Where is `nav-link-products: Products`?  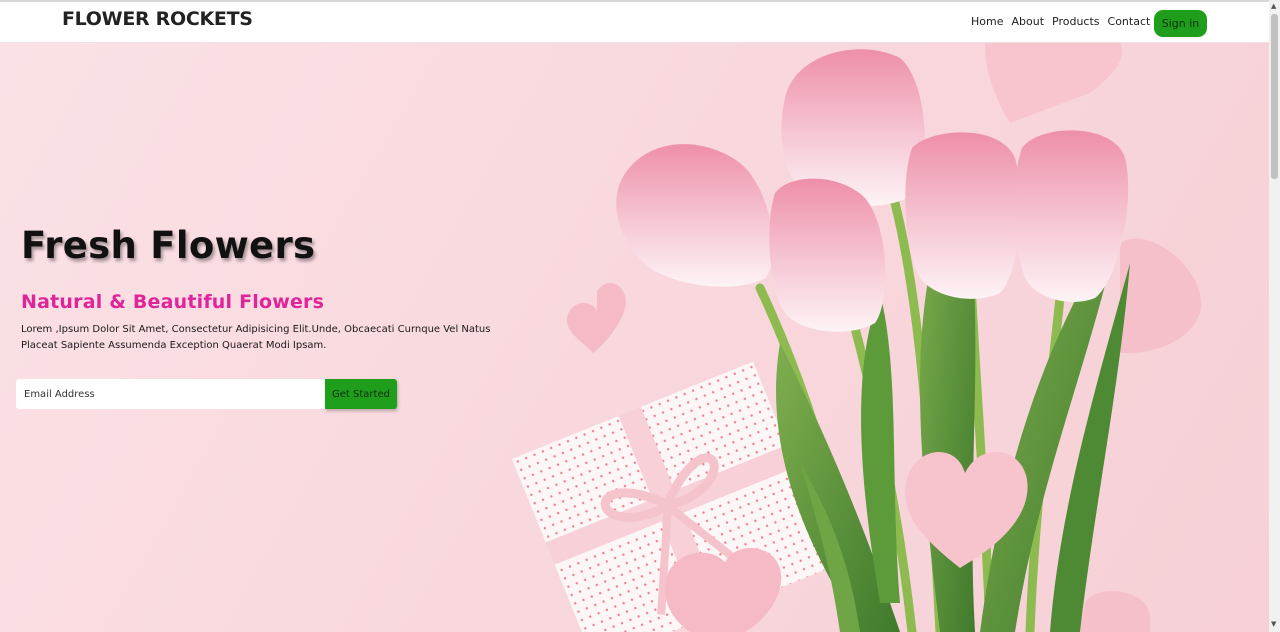
nav-link-products: Products is located at coordinates (1076, 21).